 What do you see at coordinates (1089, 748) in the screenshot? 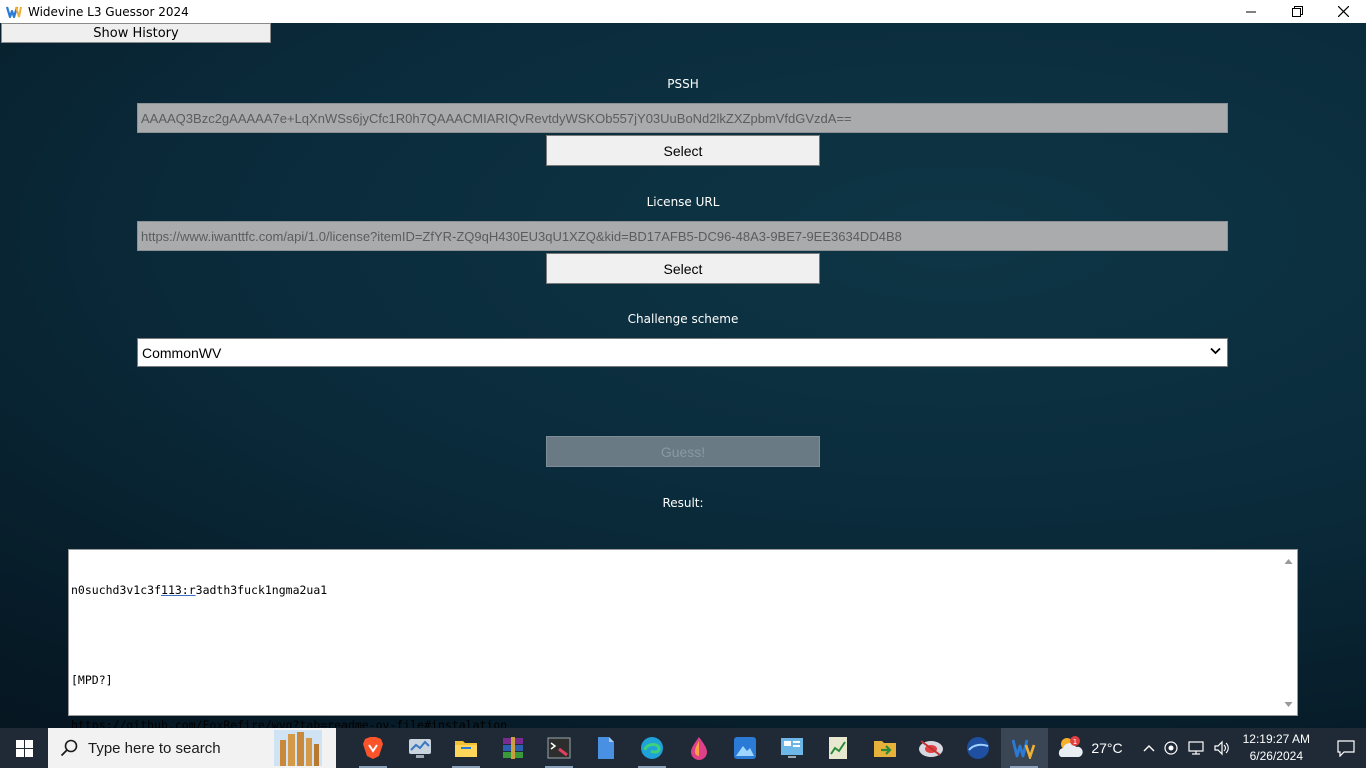
I see `weather-widget: 1 27°C` at bounding box center [1089, 748].